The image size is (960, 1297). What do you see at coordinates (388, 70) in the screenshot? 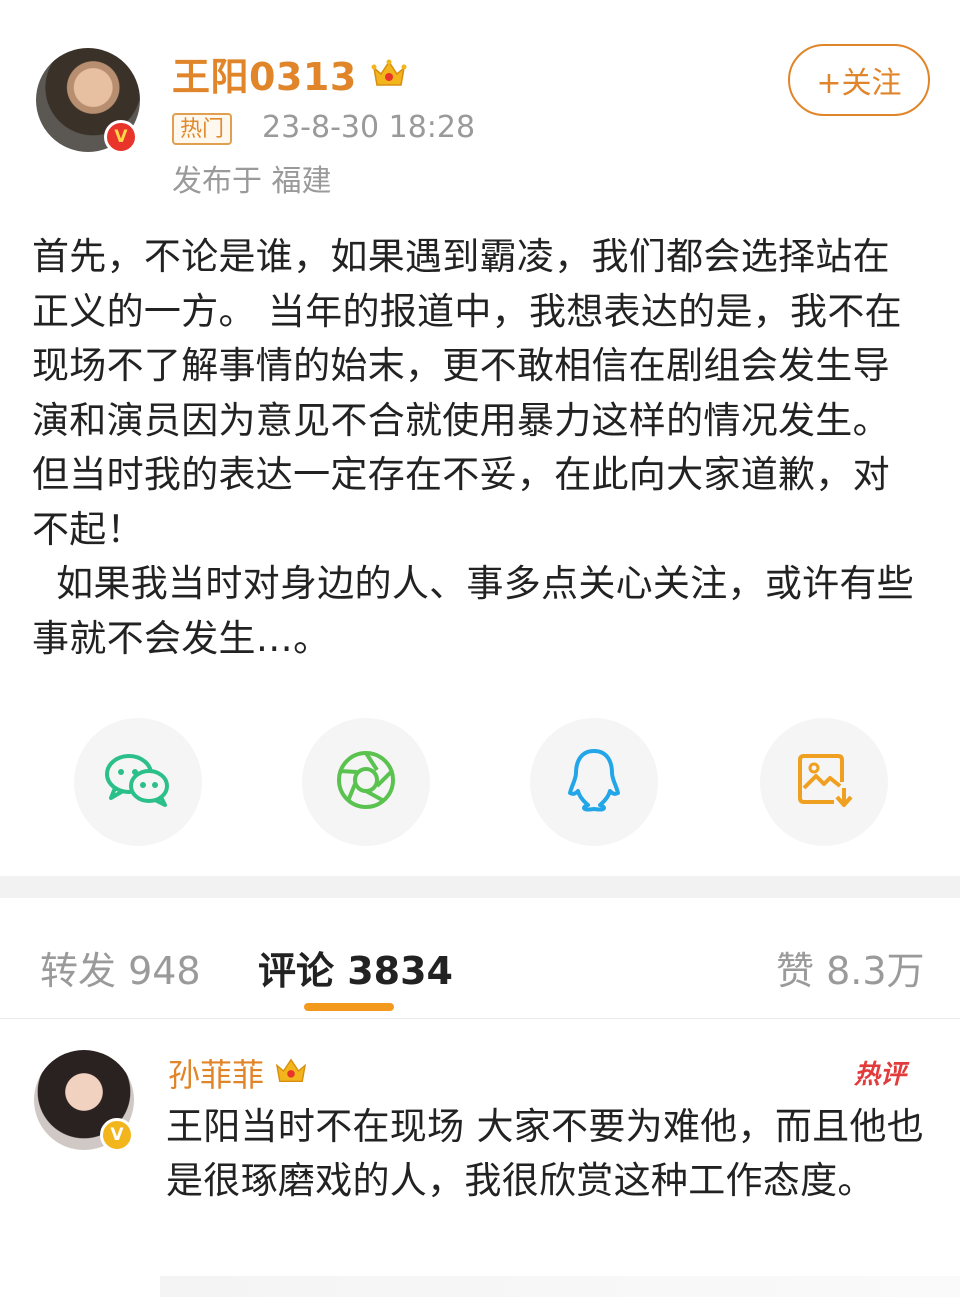
I see `crown-icon` at bounding box center [388, 70].